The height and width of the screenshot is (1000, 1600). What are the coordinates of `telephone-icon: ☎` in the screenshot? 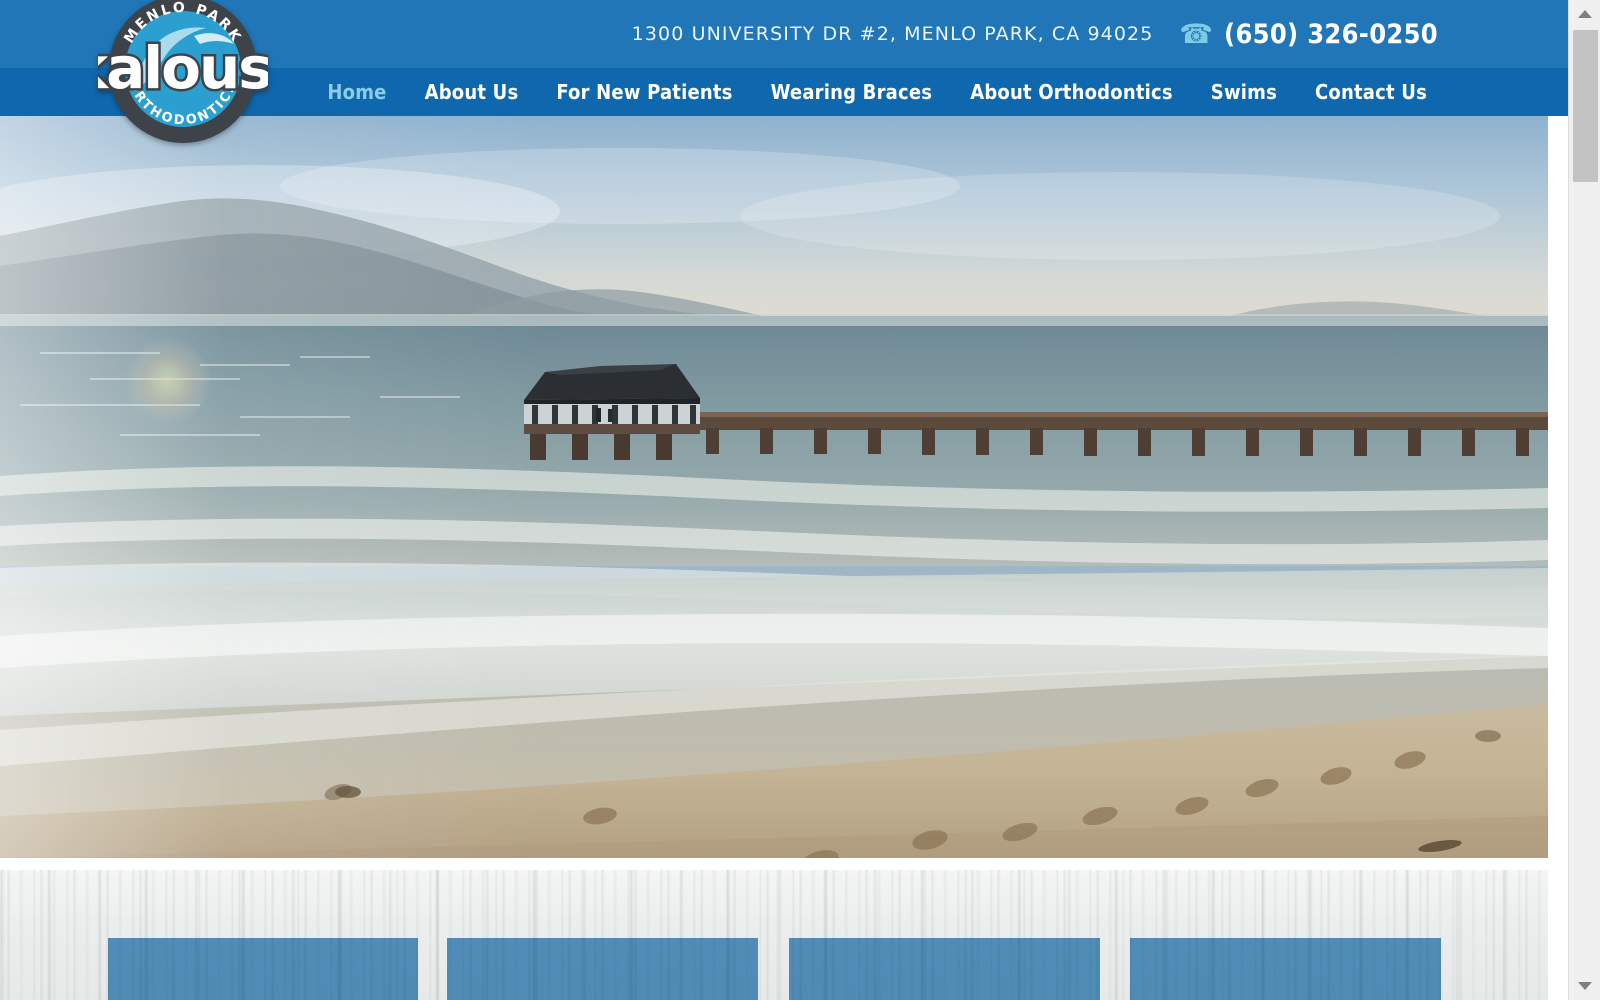 It's located at (1196, 33).